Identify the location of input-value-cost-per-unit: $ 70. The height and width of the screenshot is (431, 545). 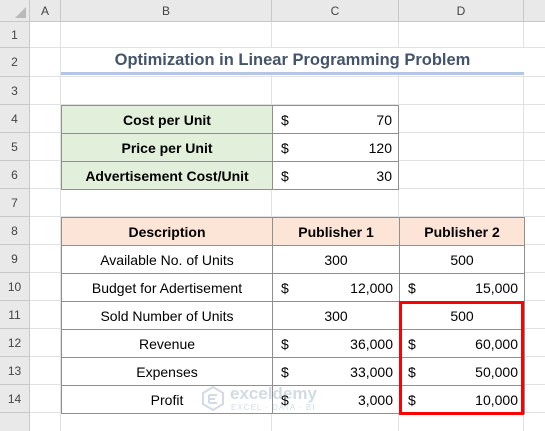
(335, 119).